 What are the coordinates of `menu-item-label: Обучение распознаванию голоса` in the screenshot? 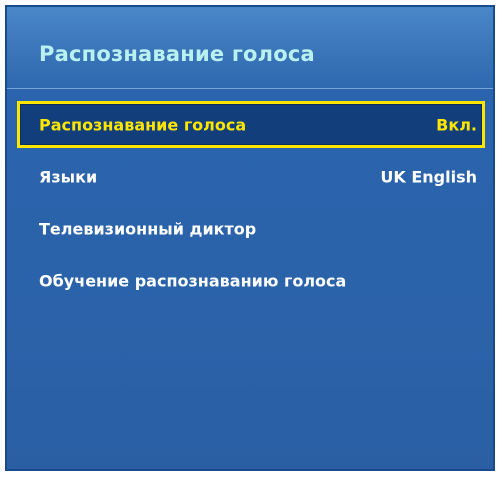 It's located at (193, 280).